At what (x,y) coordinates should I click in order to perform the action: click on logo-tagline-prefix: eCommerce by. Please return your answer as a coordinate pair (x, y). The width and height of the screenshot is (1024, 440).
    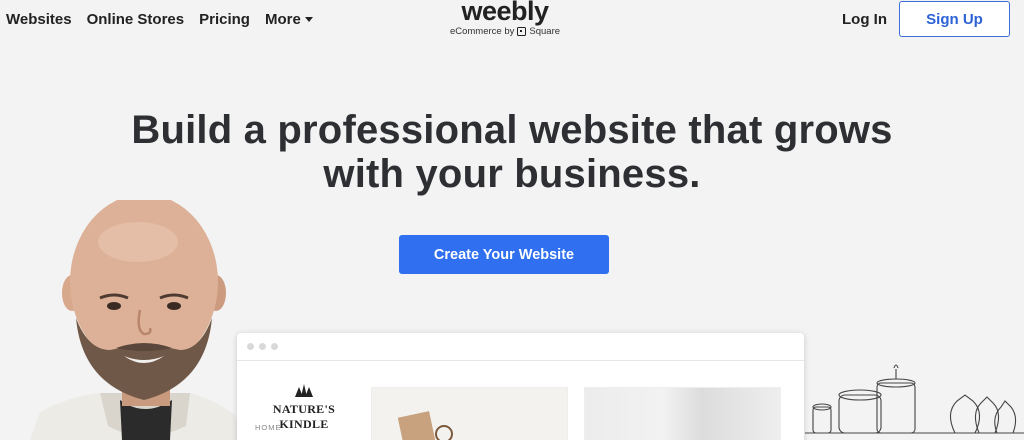
    Looking at the image, I should click on (482, 31).